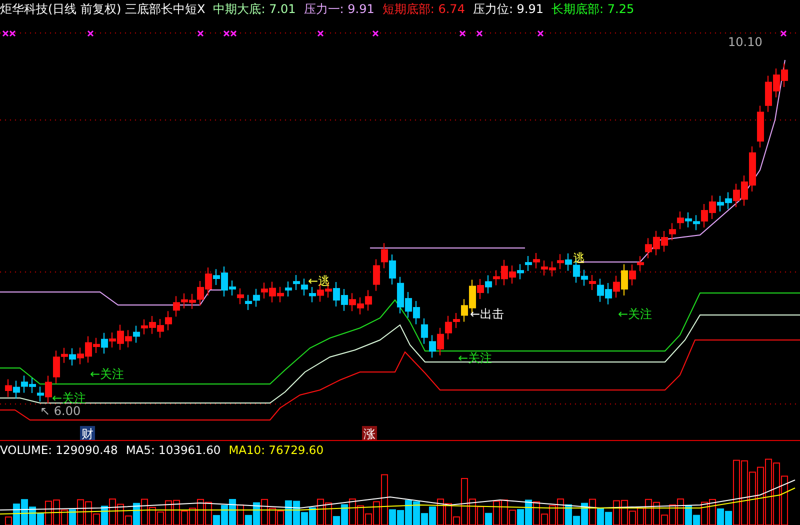 The image size is (800, 525). I want to click on chart-title: 炬华科技(日线 前复权) 三底部长中短X, so click(103, 9).